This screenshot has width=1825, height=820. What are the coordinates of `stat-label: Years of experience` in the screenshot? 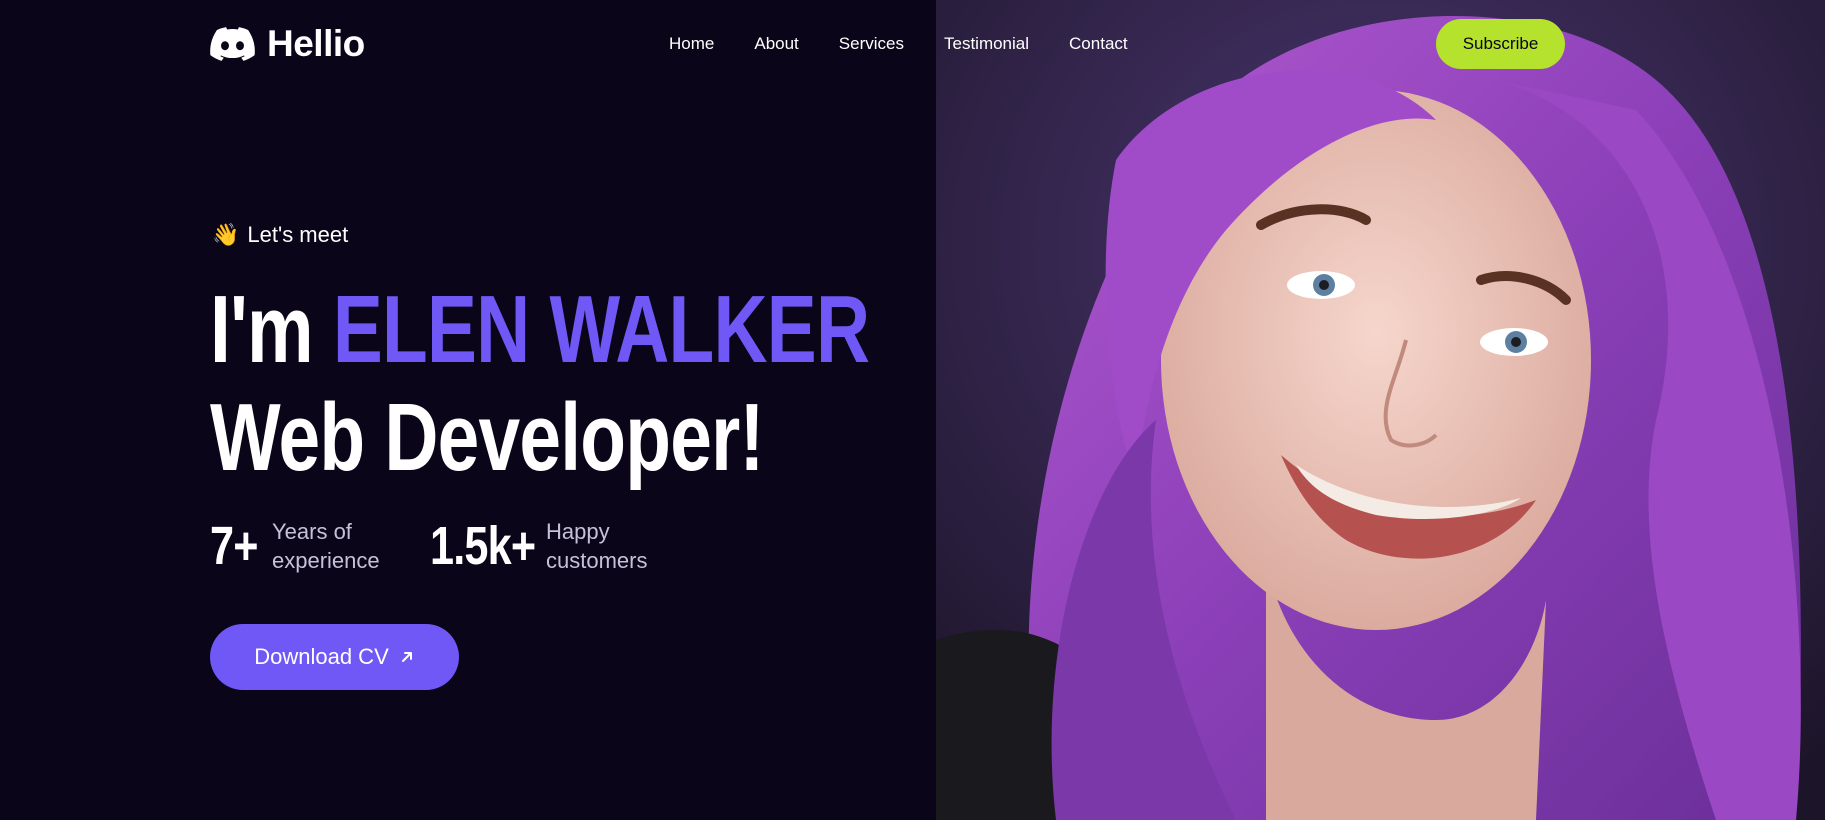 It's located at (337, 546).